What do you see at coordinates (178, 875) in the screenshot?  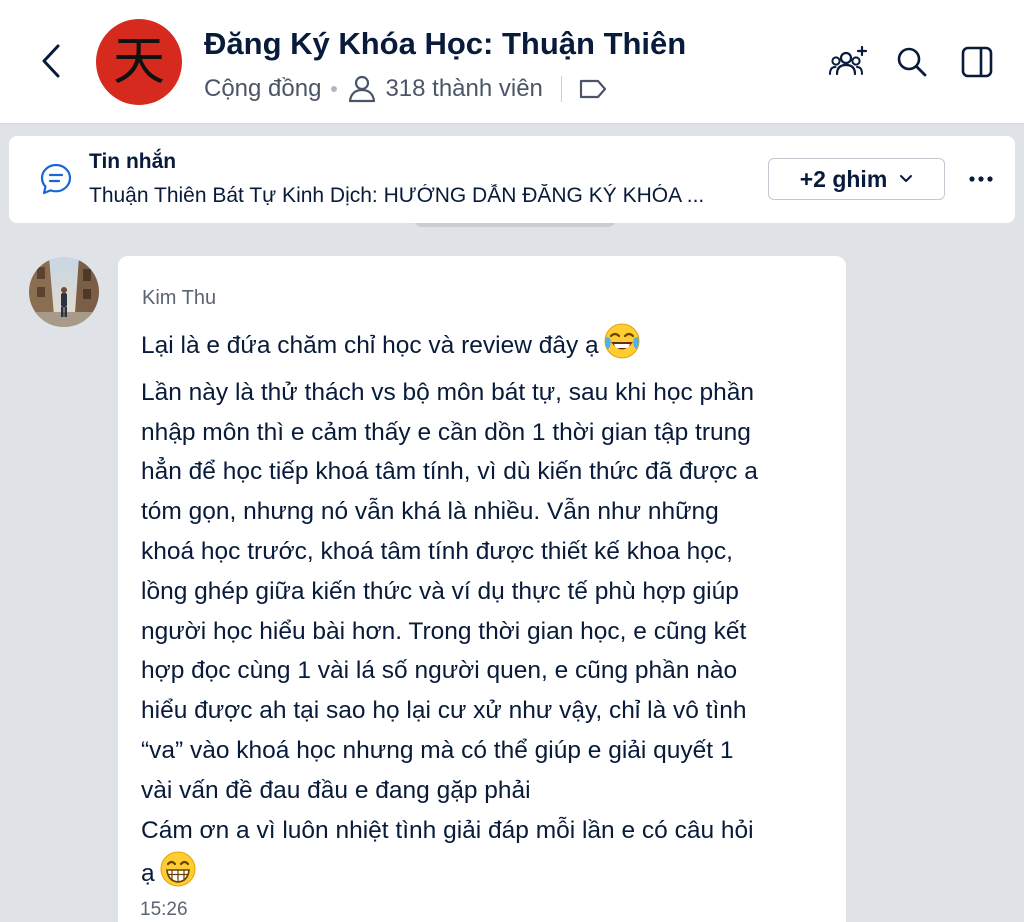 I see `grinning-emoji` at bounding box center [178, 875].